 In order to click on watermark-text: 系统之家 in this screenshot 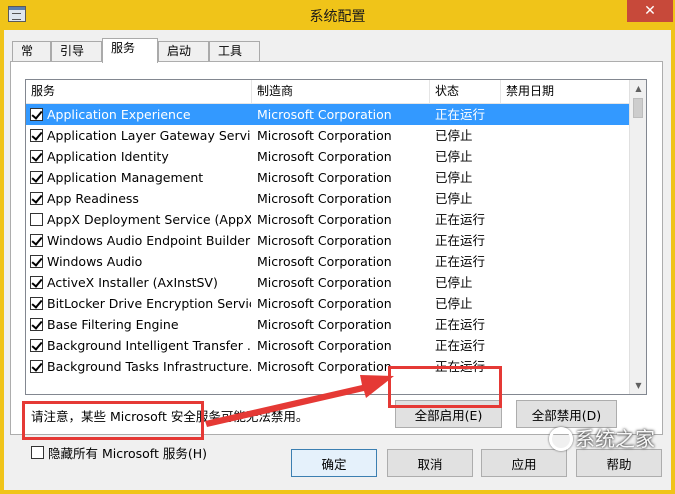, I will do `click(615, 438)`.